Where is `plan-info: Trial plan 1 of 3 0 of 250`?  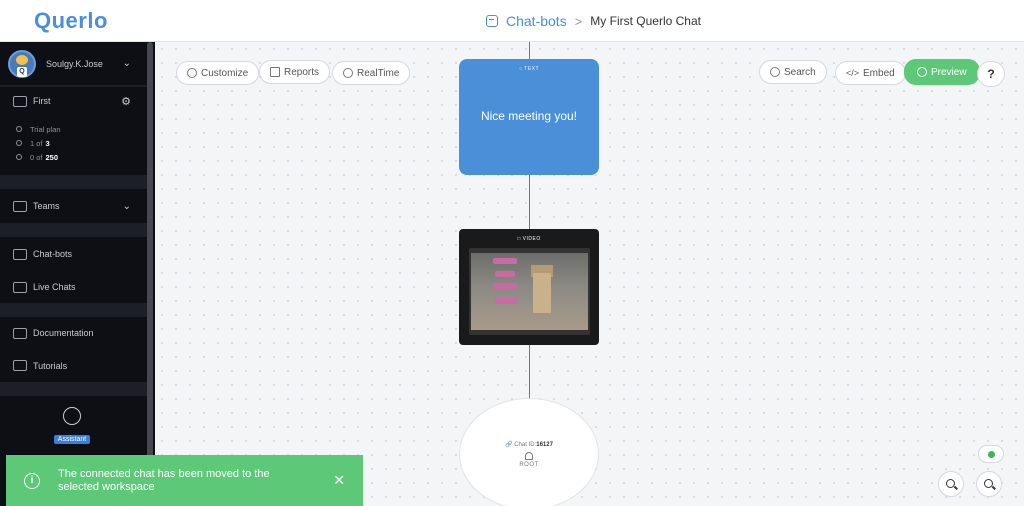
plan-info: Trial plan 1 of 3 0 of 250 is located at coordinates (73, 147).